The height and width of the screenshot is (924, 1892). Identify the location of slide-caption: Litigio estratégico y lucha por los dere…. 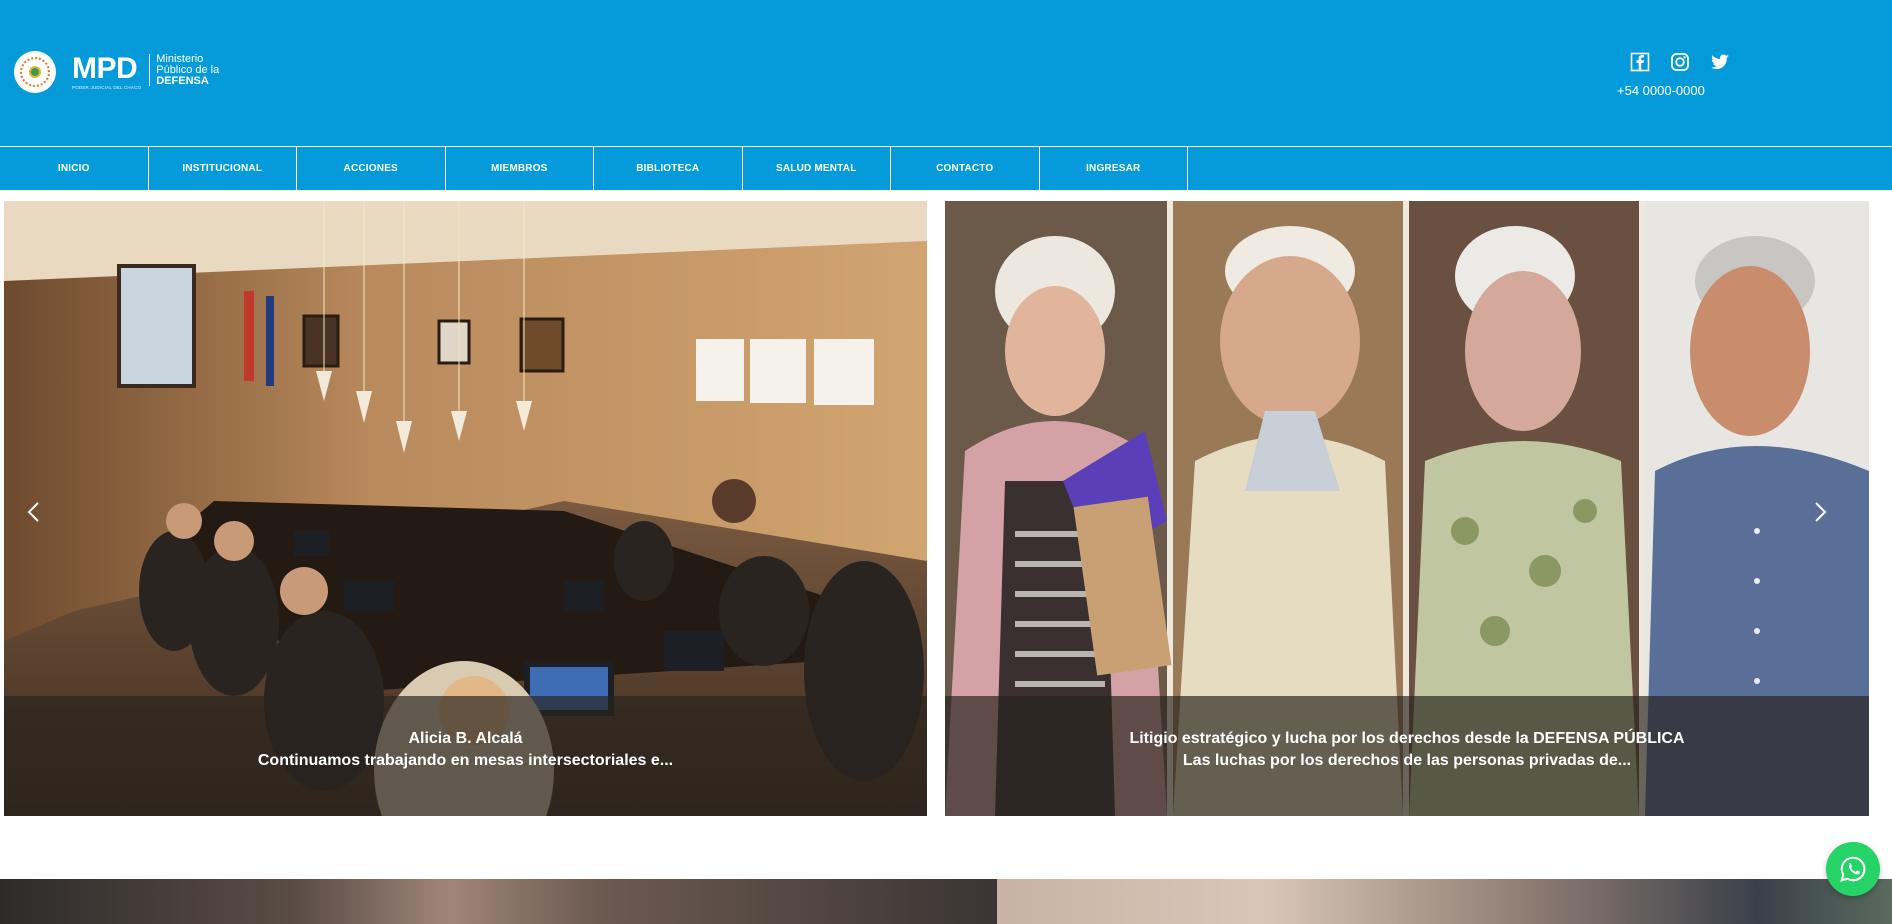
(1407, 756).